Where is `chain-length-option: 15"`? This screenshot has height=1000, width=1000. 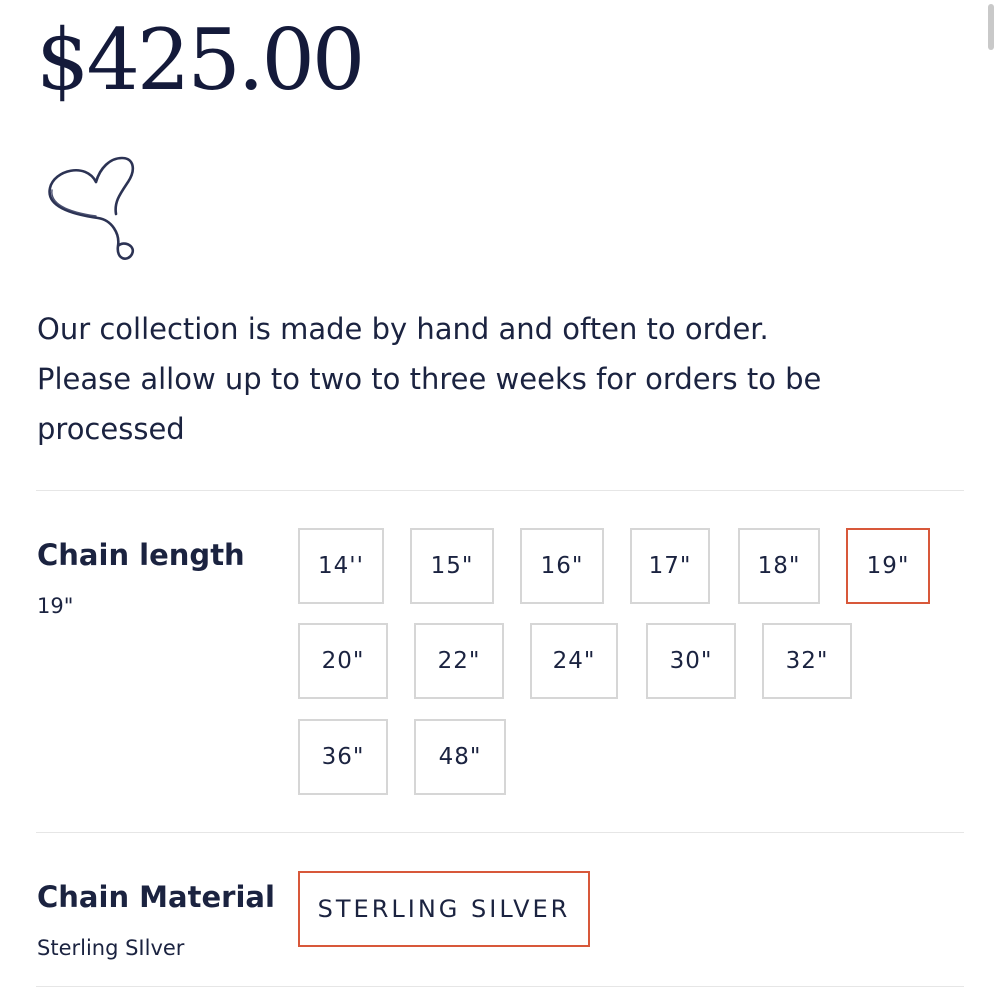
chain-length-option: 15" is located at coordinates (452, 566).